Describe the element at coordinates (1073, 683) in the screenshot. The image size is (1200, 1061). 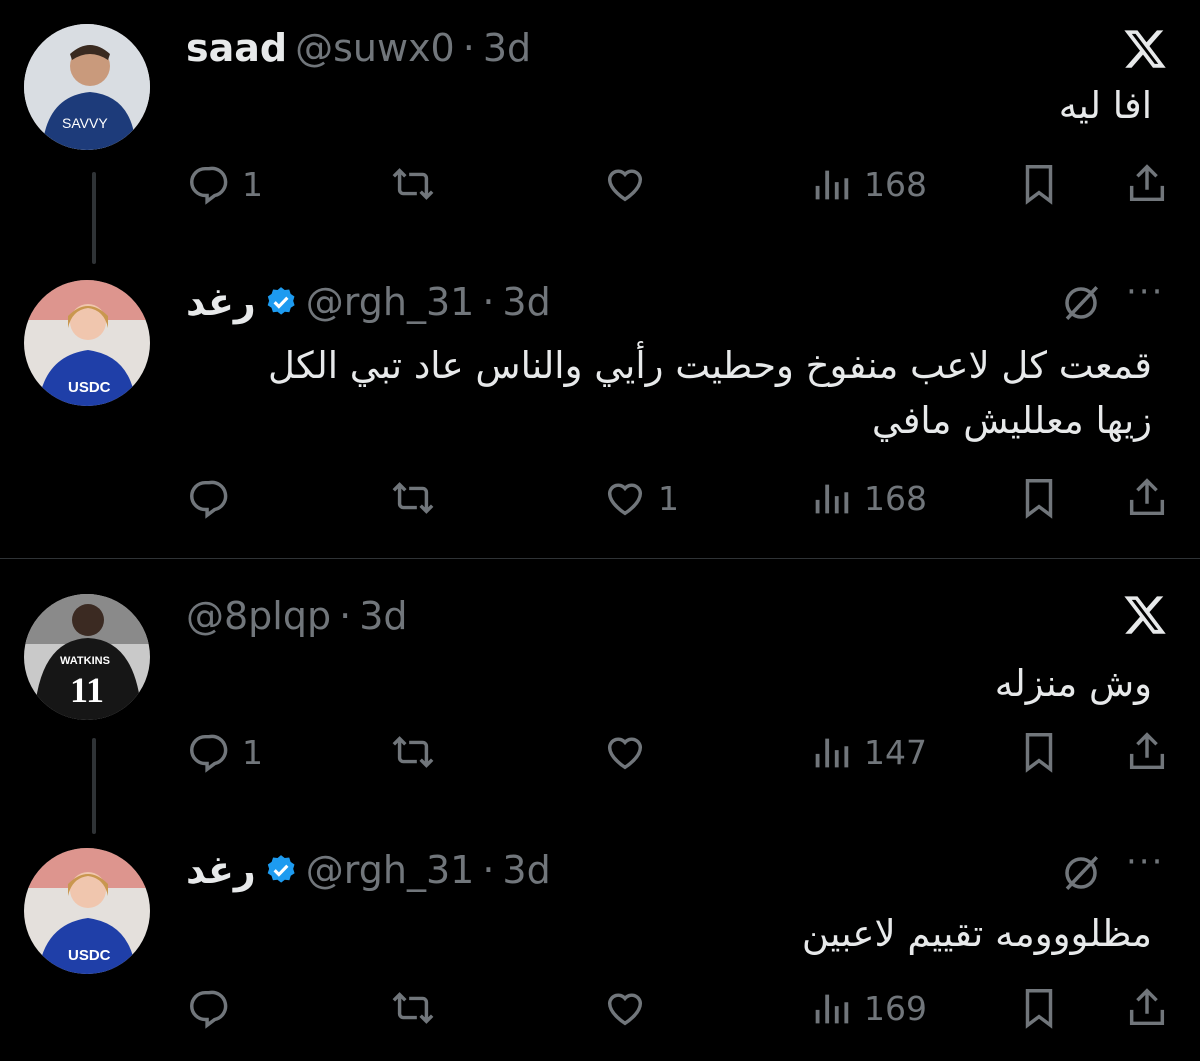
I see `post-text: وش منزله` at that location.